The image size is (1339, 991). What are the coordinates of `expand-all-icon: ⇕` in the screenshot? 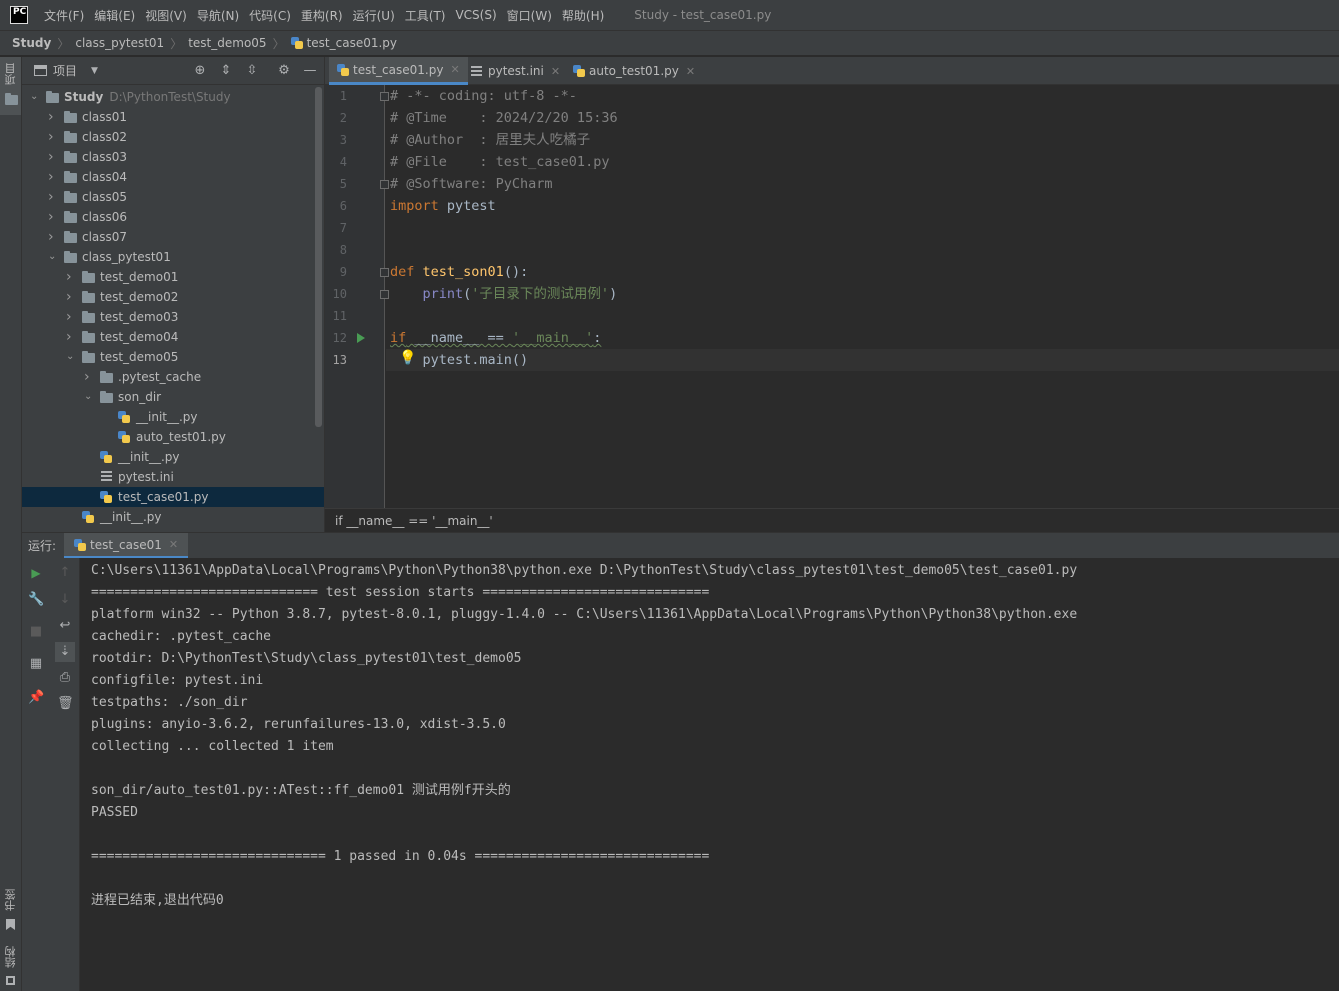 It's located at (226, 71).